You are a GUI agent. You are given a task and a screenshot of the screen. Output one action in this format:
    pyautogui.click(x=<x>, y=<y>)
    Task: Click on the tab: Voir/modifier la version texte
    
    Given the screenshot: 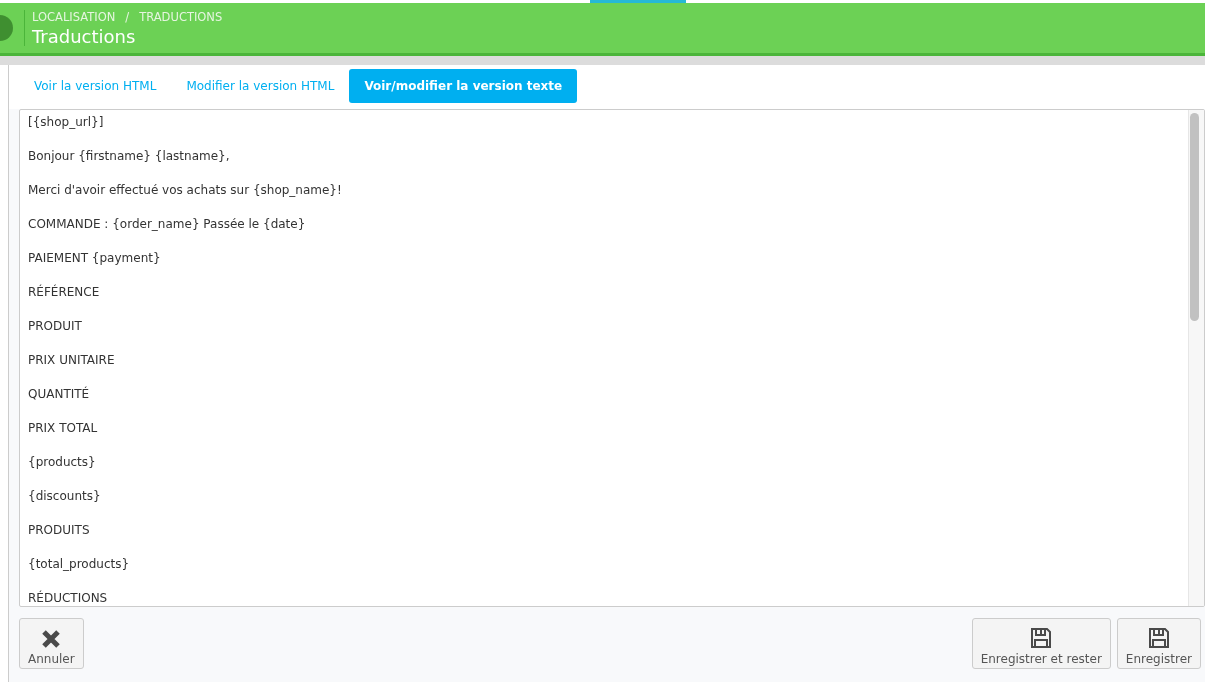 What is the action you would take?
    pyautogui.click(x=463, y=86)
    